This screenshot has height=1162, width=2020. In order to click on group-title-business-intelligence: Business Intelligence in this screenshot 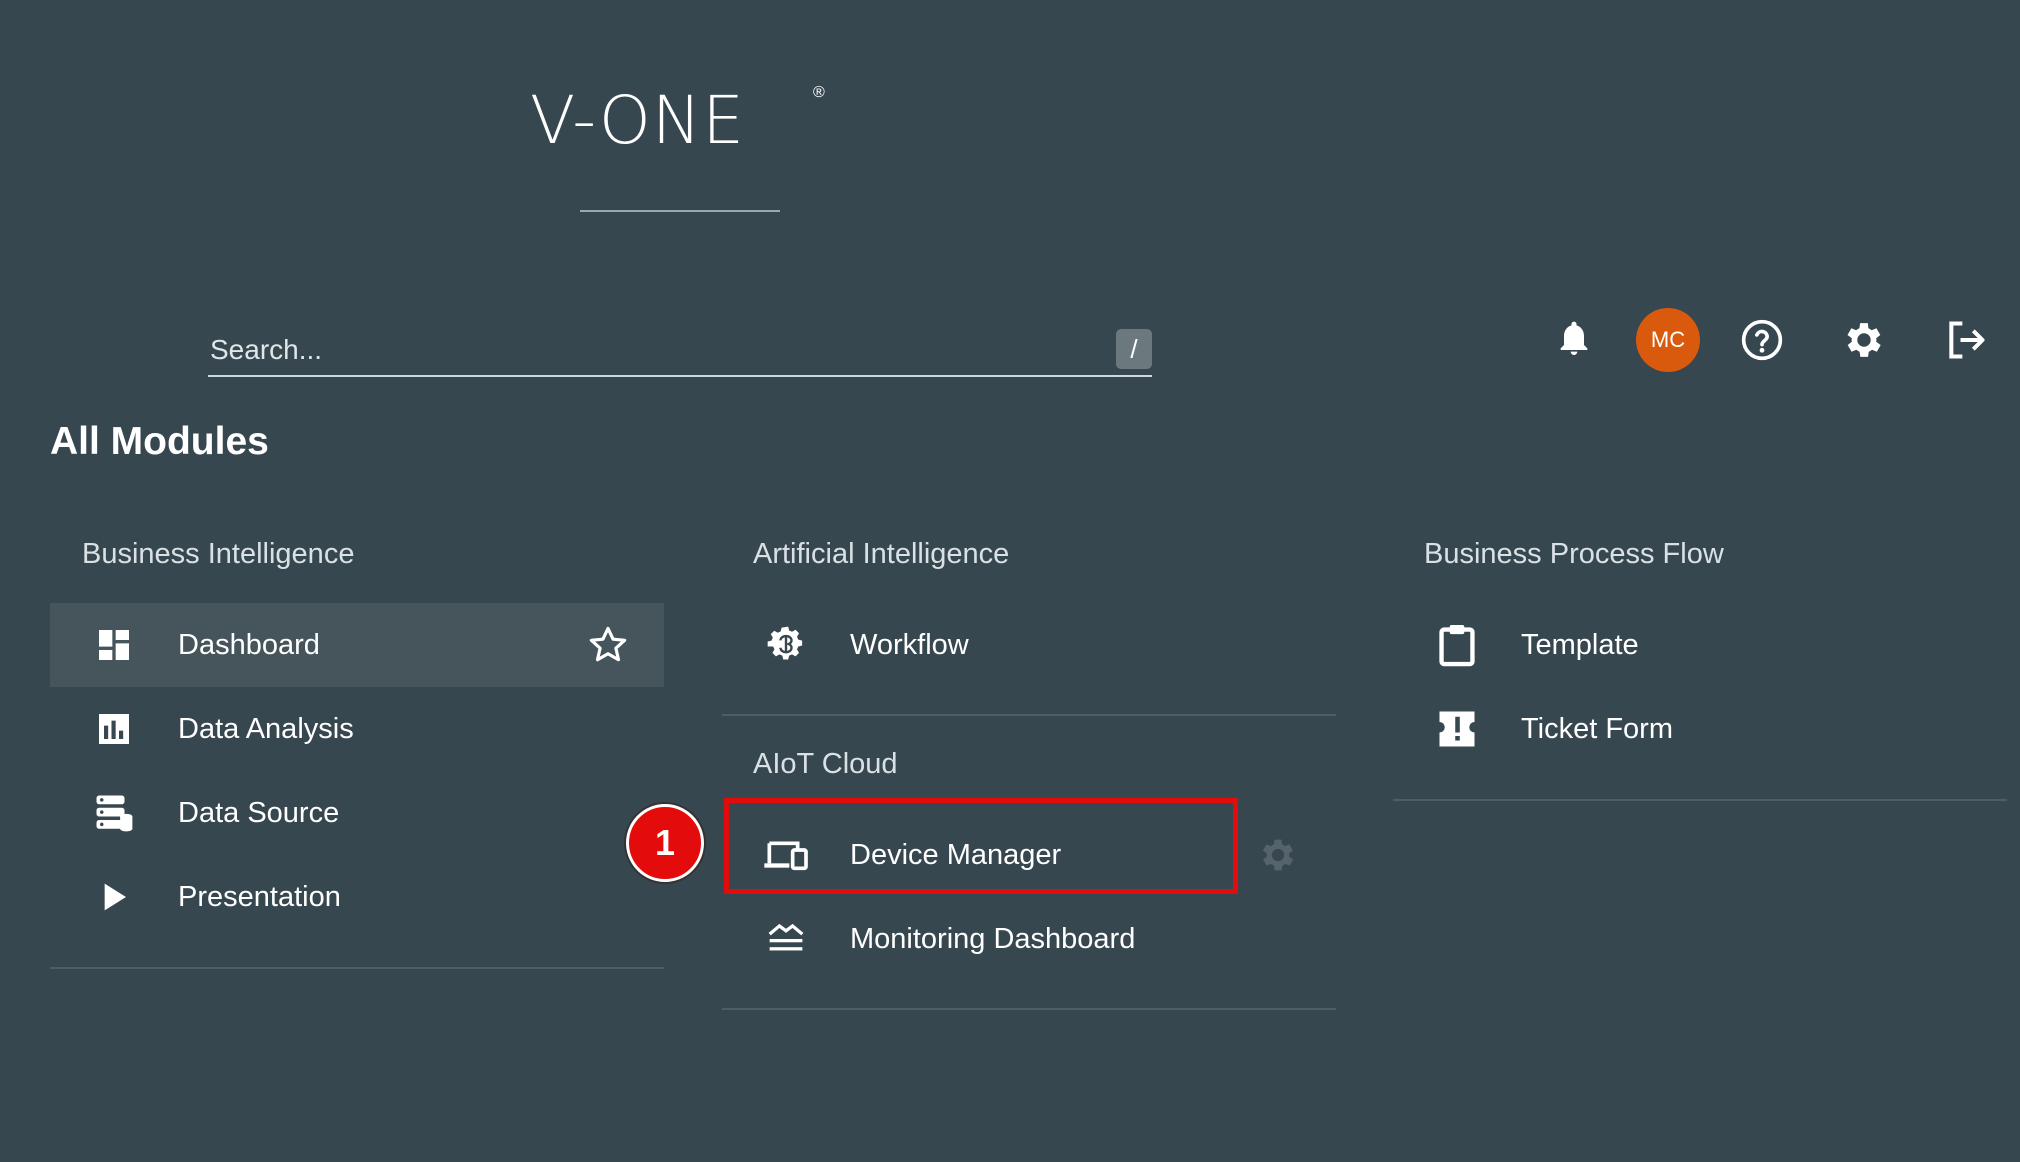, I will do `click(218, 554)`.